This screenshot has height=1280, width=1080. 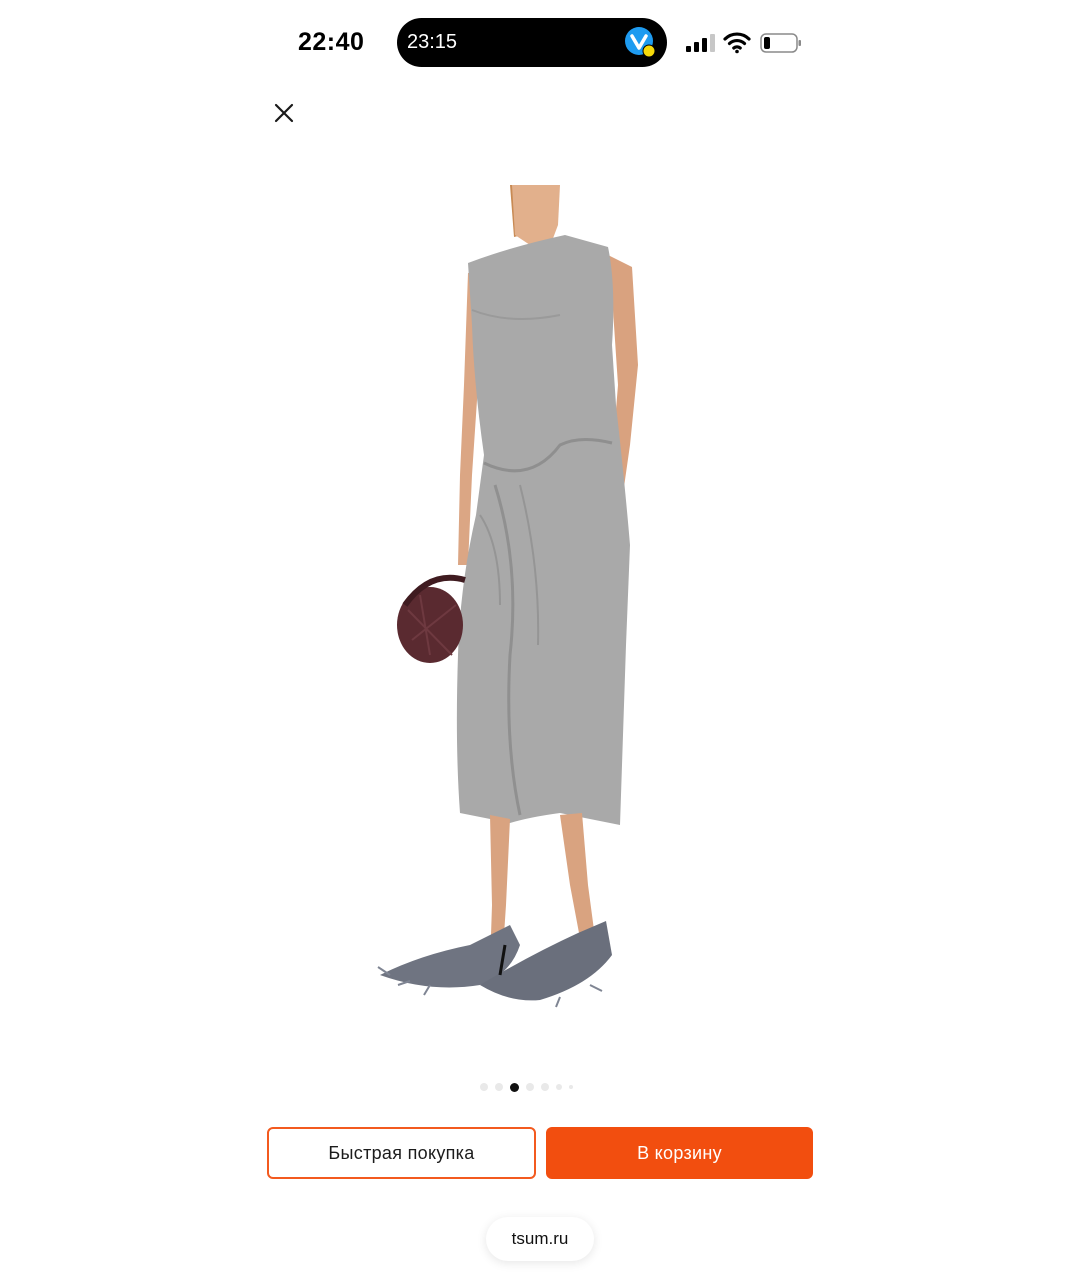 What do you see at coordinates (514, 1087) in the screenshot?
I see `carousel-dot-active` at bounding box center [514, 1087].